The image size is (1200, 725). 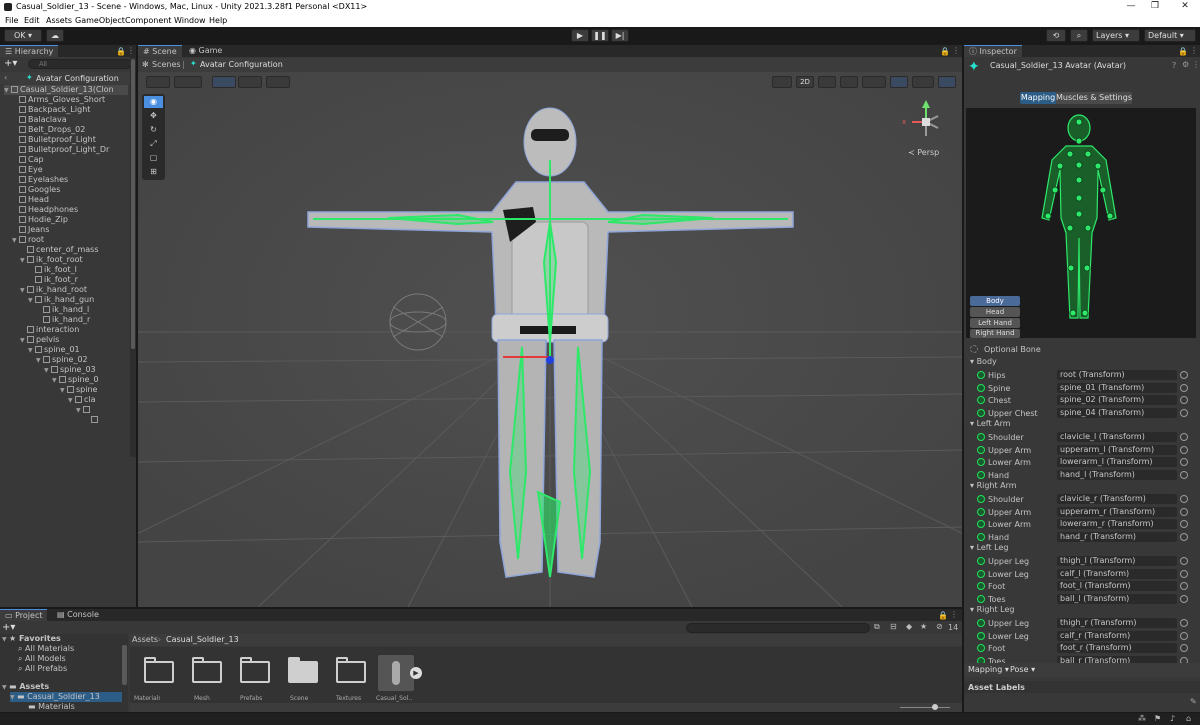 What do you see at coordinates (53, 280) in the screenshot?
I see `hierarchy-item: ik_foot_r` at bounding box center [53, 280].